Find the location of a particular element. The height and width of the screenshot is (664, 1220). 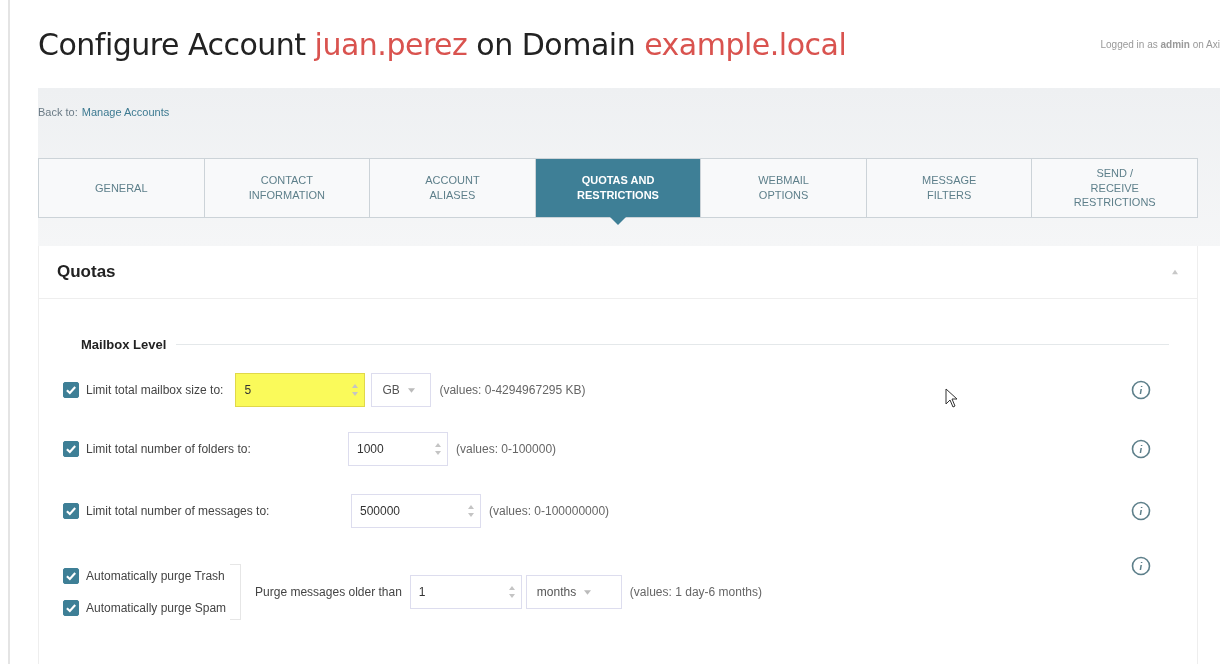

manage-accounts-link: Manage Accounts is located at coordinates (125, 112).